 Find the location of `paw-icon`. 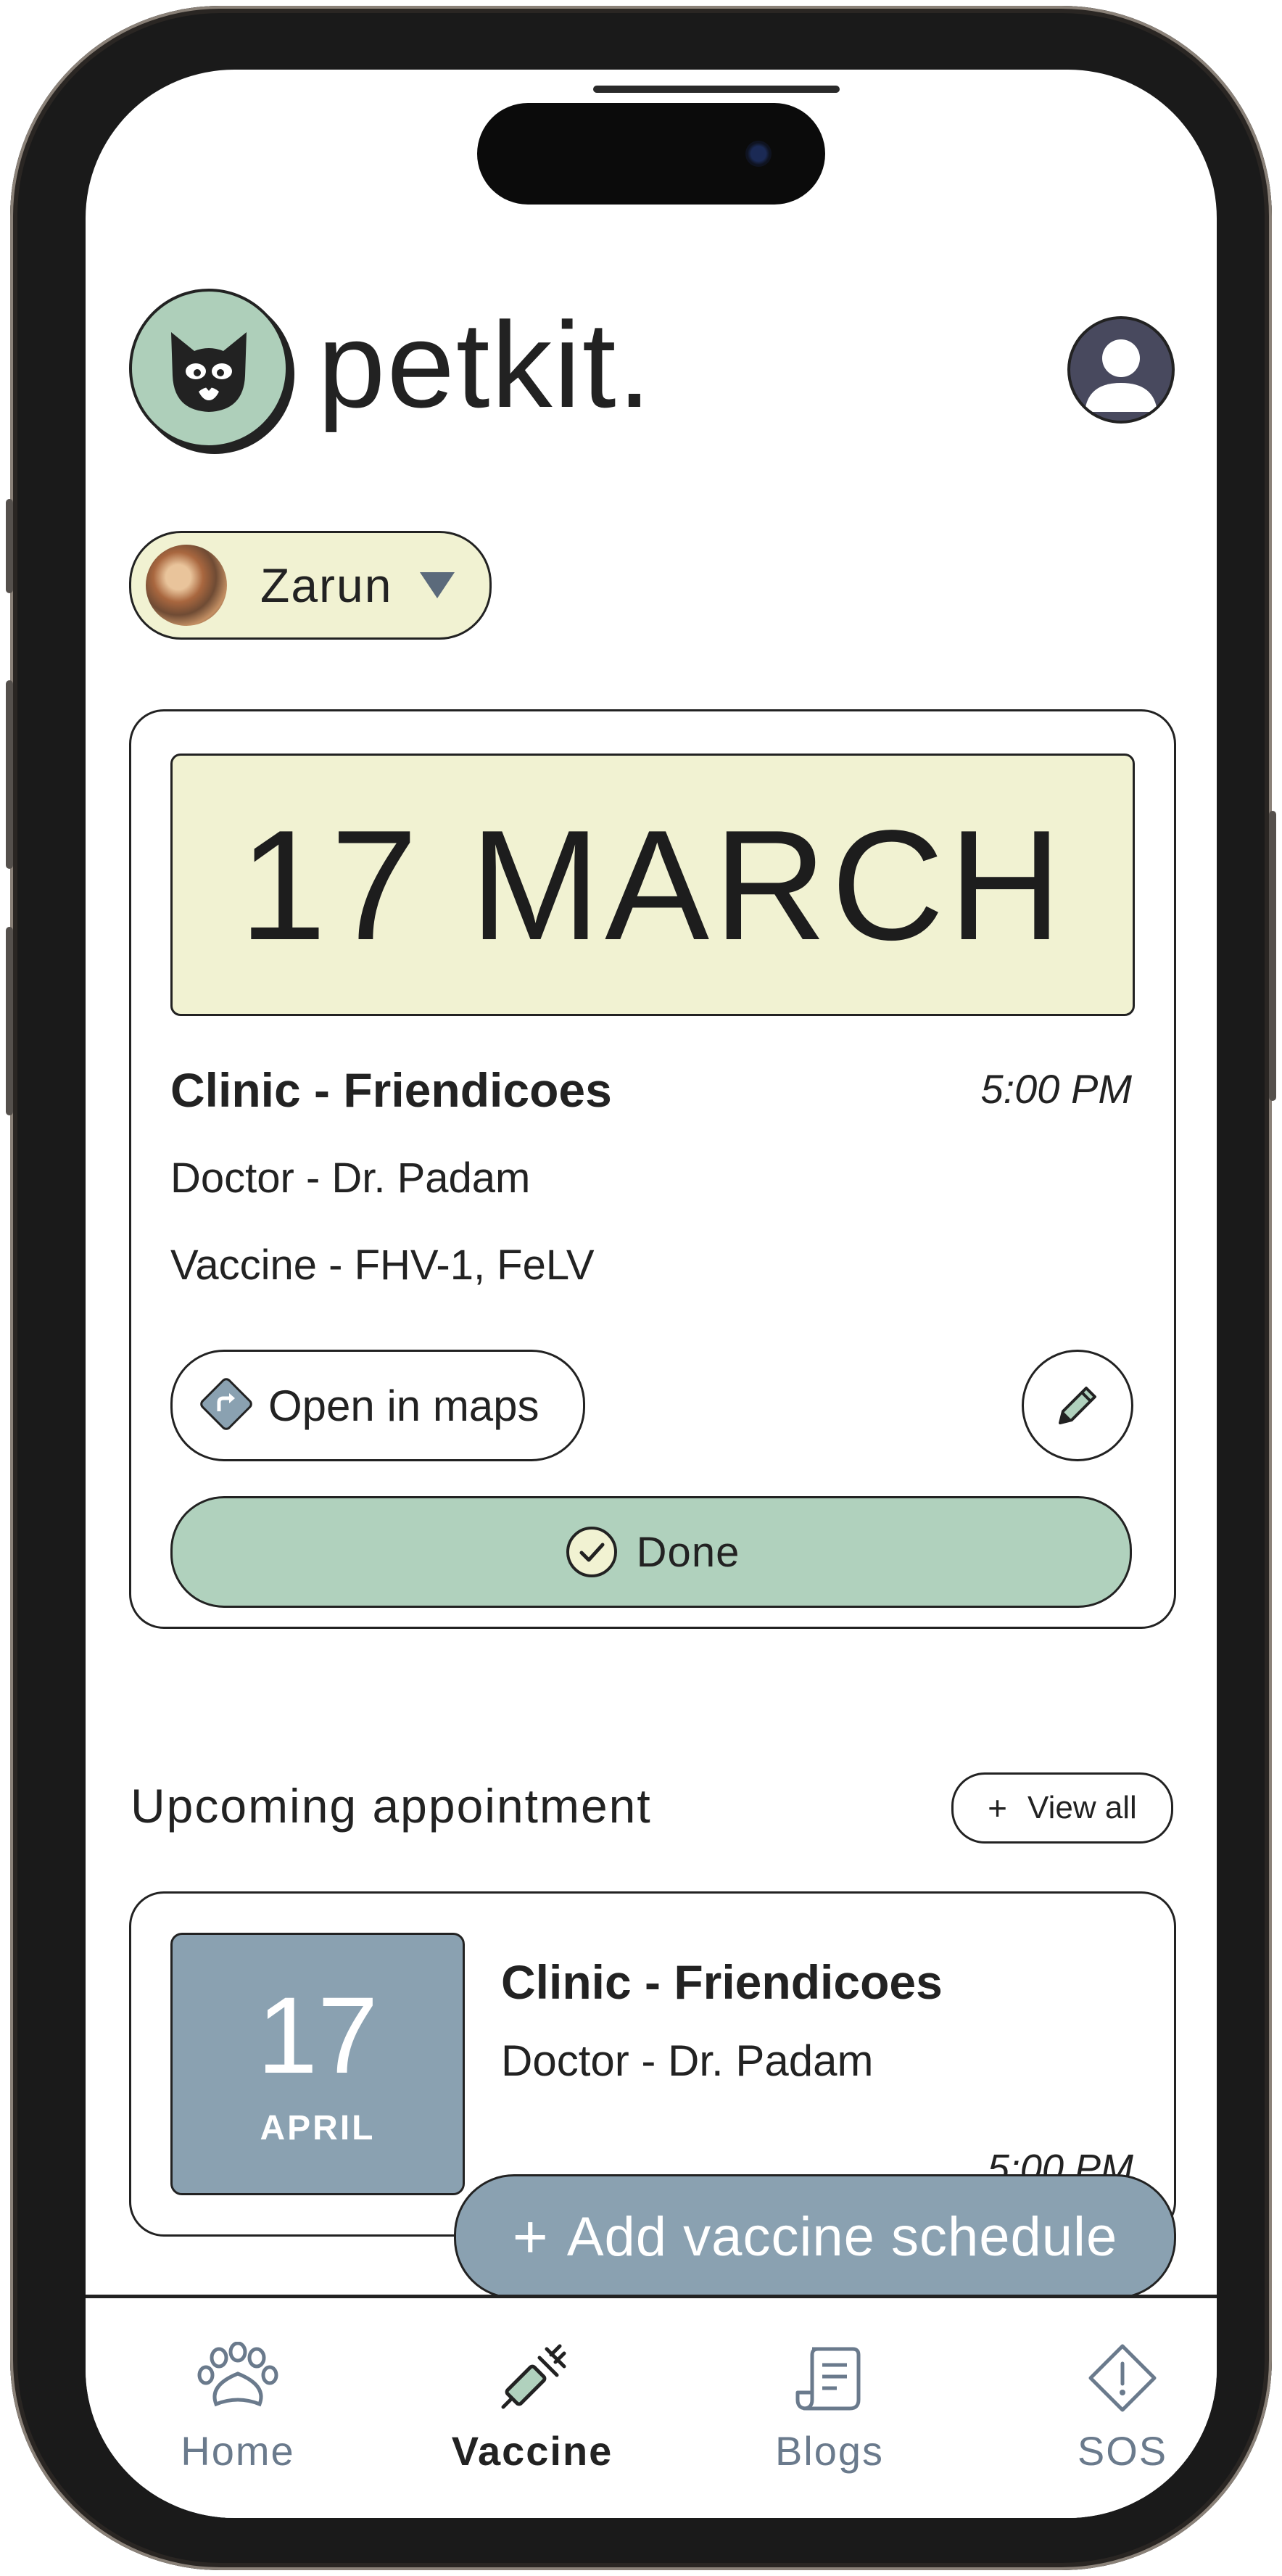

paw-icon is located at coordinates (237, 2374).